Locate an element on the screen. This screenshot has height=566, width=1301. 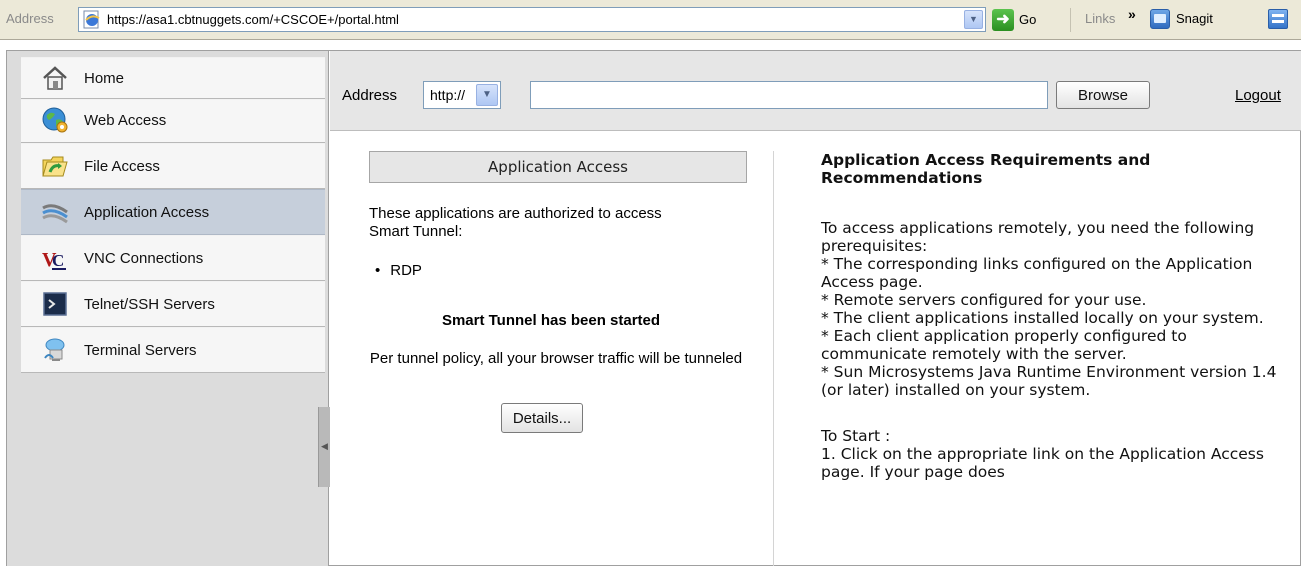
portal-address-label: Address is located at coordinates (370, 95).